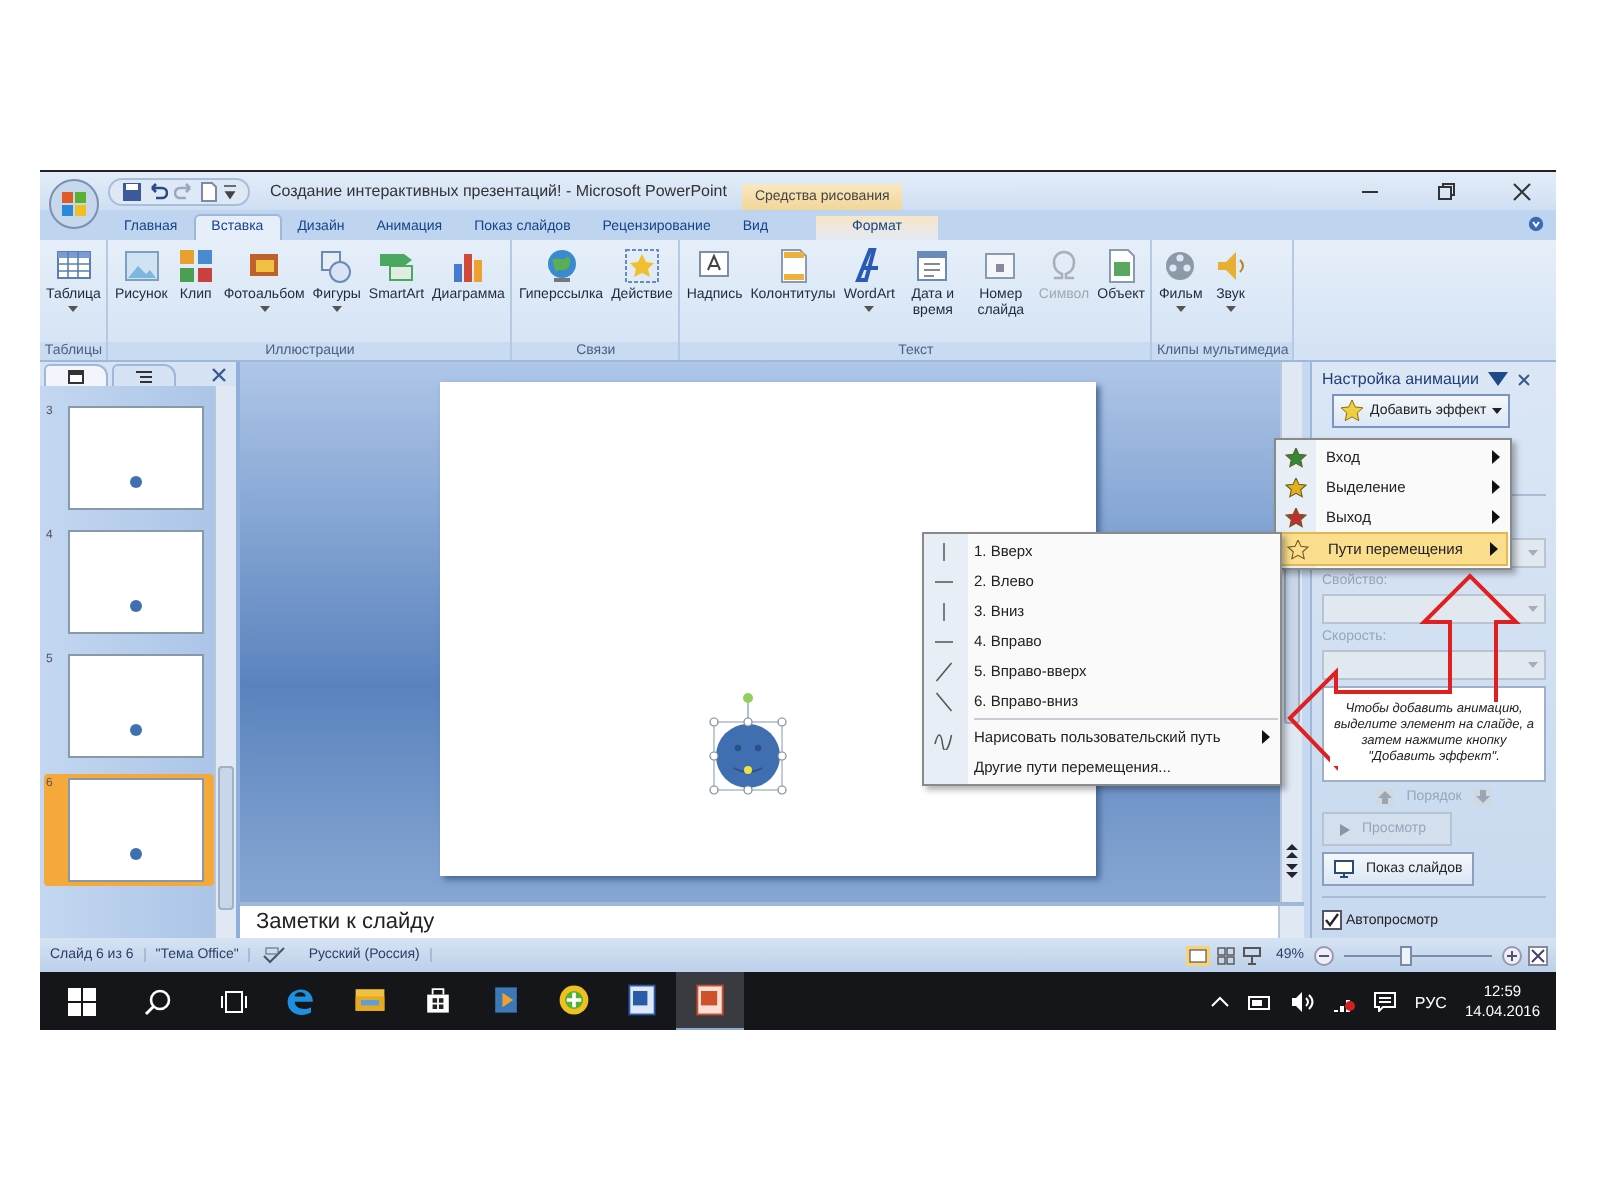 This screenshot has height=1200, width=1600. Describe the element at coordinates (498, 191) in the screenshot. I see `window-title: Создание интерактивных презентаций! - Microsoft PowerPoint` at that location.